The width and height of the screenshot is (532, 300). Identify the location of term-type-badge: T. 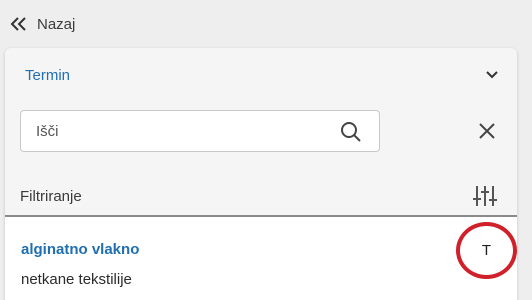
(486, 250).